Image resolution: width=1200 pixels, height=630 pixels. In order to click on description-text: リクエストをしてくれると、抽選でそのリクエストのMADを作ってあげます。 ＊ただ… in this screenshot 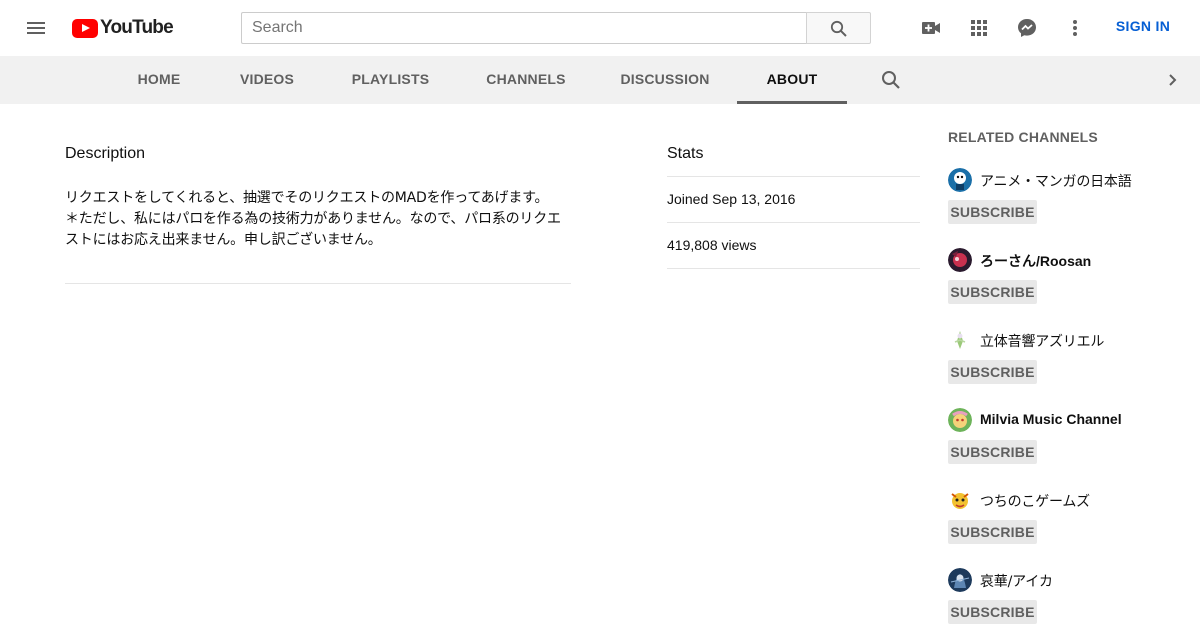, I will do `click(313, 219)`.